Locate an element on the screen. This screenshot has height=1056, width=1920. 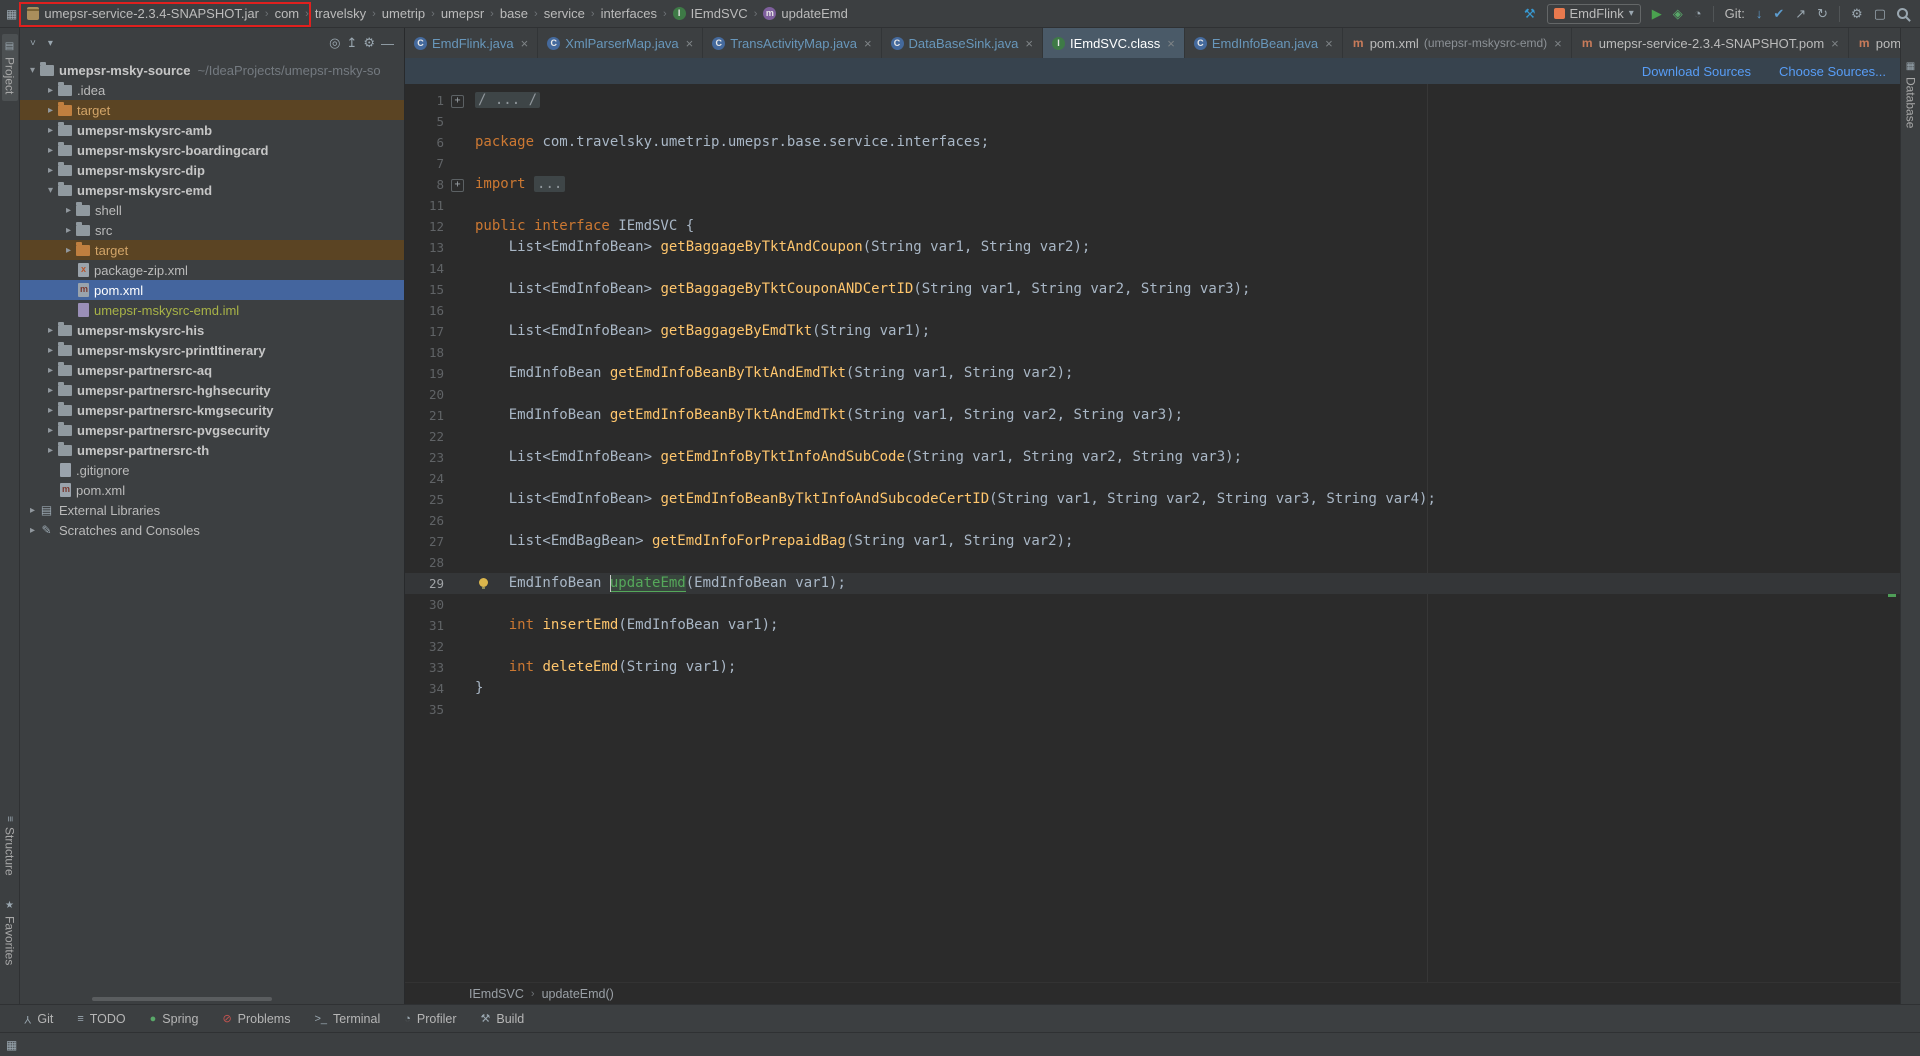
git-push-icon: ↗ is located at coordinates (1800, 13).